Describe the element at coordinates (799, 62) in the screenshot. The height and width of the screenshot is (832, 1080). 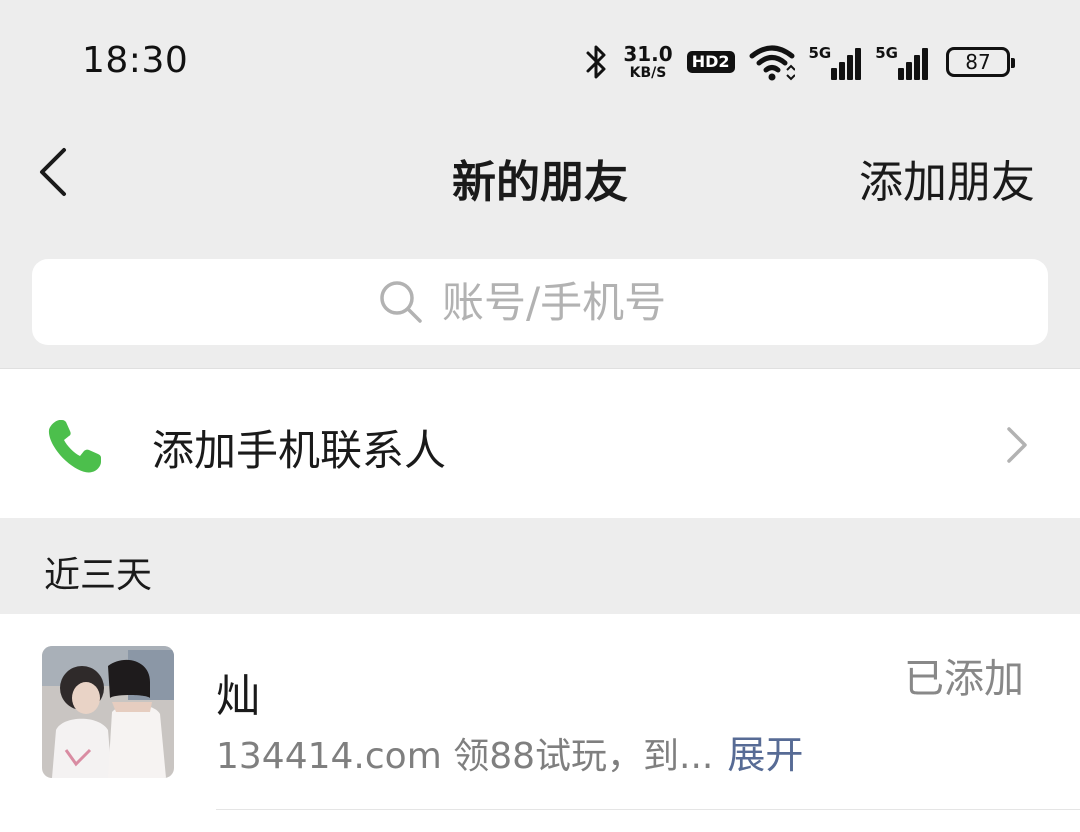
I see `status-icons: 31.0 KB/S HD2 5G 5G 87` at that location.